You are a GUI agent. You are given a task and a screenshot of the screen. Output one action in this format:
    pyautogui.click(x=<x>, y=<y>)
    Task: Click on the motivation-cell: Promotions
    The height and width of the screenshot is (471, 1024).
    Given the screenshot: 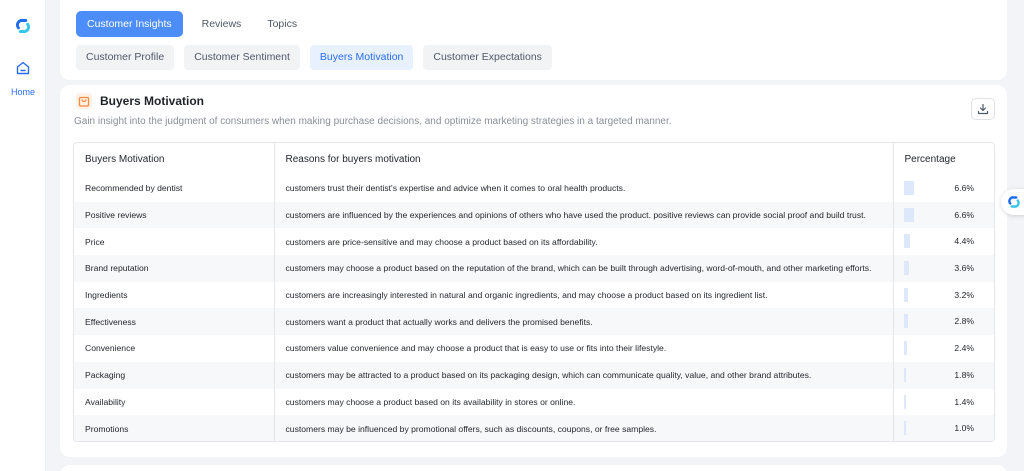 What is the action you would take?
    pyautogui.click(x=174, y=428)
    